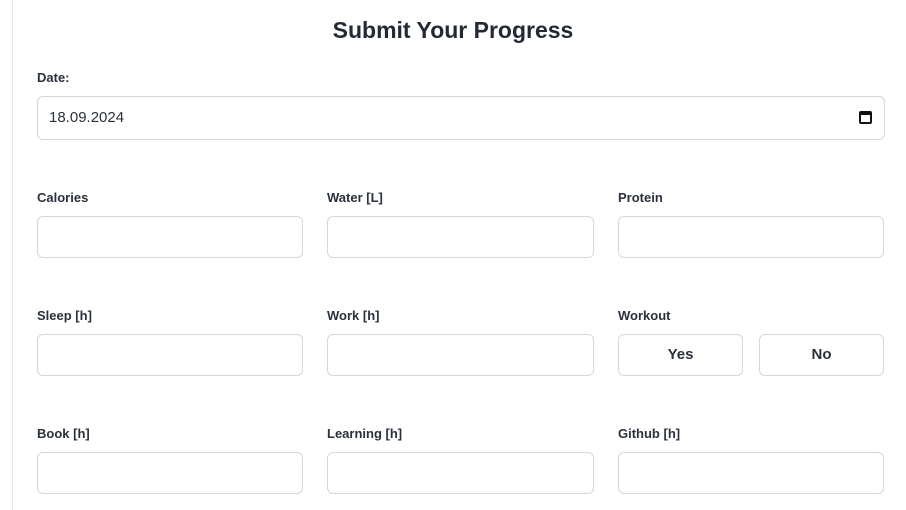  Describe the element at coordinates (63, 433) in the screenshot. I see `book-label: Book [h]` at that location.